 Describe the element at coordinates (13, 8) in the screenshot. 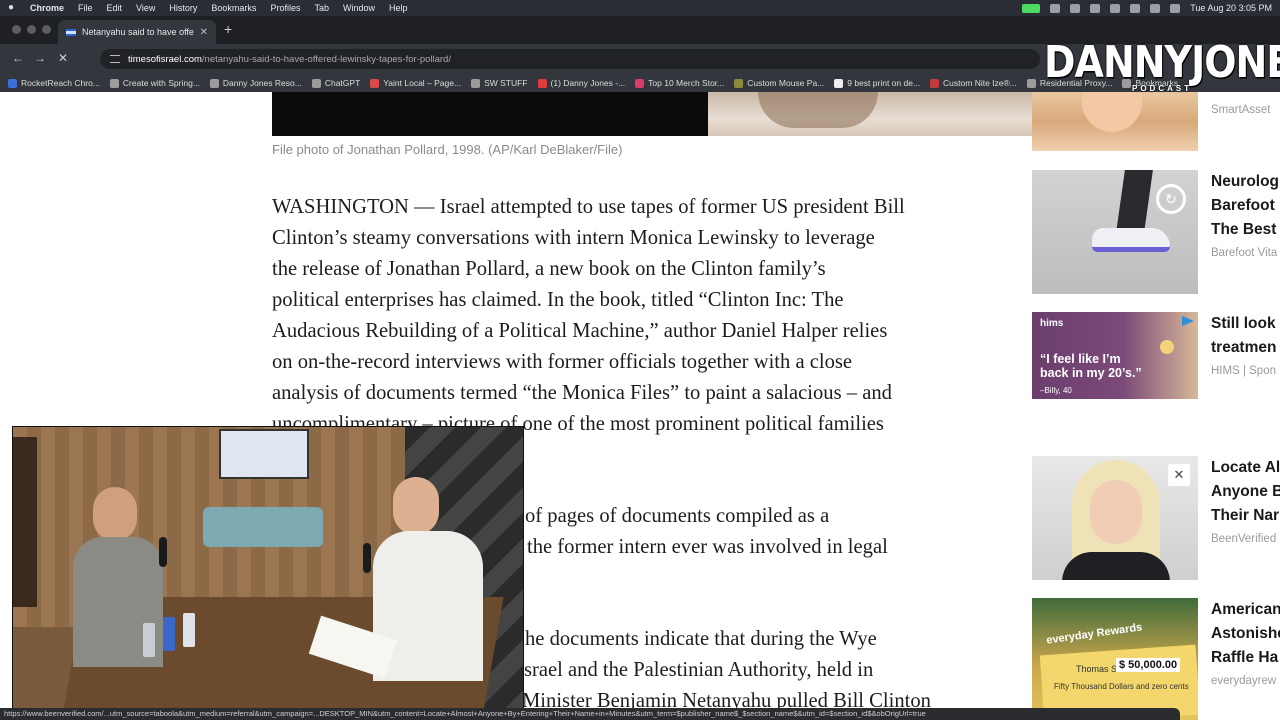

I see `apple-icon: ●` at that location.